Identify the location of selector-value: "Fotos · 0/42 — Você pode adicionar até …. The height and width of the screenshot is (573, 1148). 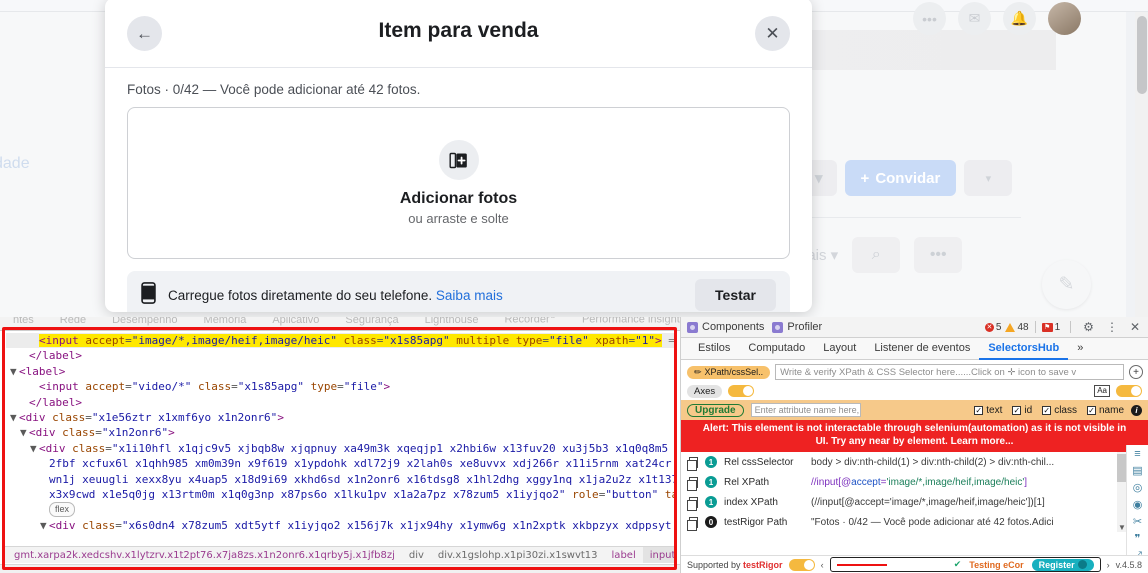
(932, 522).